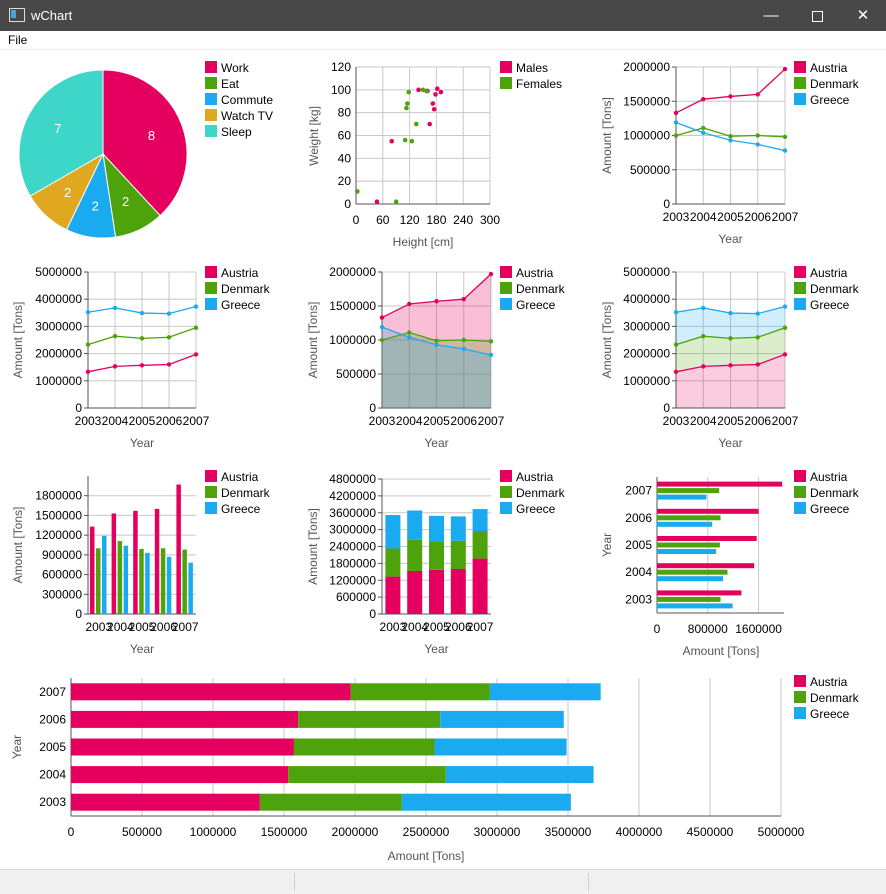 The height and width of the screenshot is (894, 886). Describe the element at coordinates (52, 747) in the screenshot. I see `y-tick-label: 2005` at that location.